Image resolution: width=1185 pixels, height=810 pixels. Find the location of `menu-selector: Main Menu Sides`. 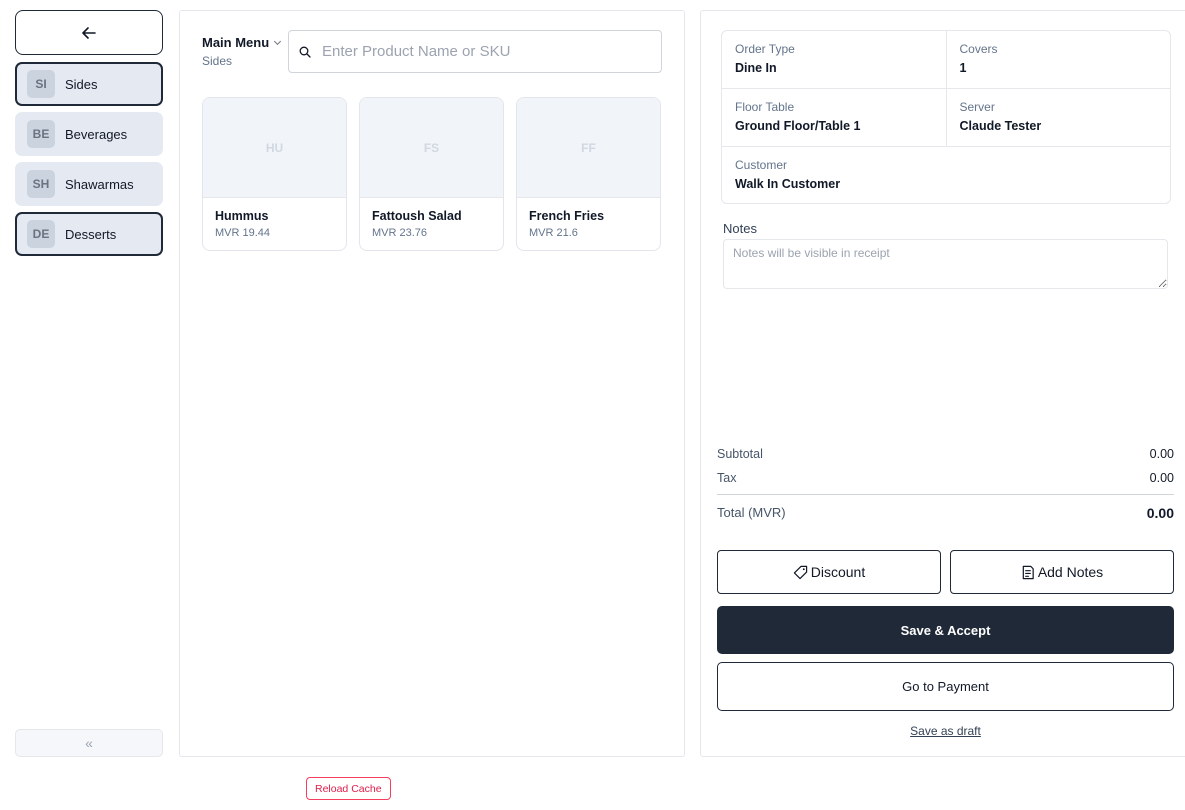

menu-selector: Main Menu Sides is located at coordinates (242, 51).